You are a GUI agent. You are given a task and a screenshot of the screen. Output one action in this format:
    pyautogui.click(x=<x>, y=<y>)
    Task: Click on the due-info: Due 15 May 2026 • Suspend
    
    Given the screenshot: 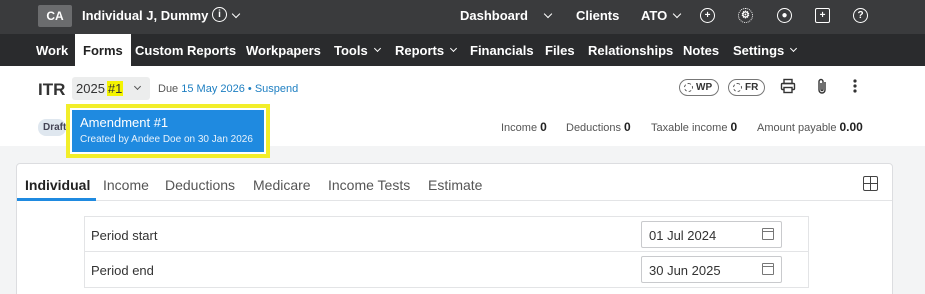 What is the action you would take?
    pyautogui.click(x=228, y=89)
    